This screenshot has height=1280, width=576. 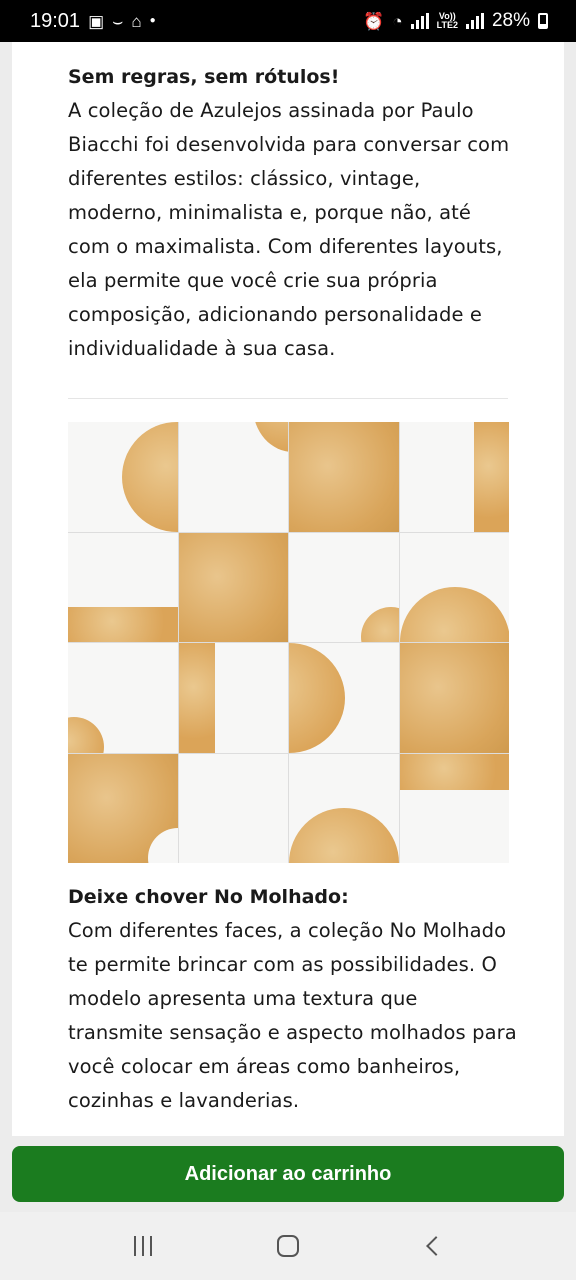 I want to click on divider, so click(x=288, y=398).